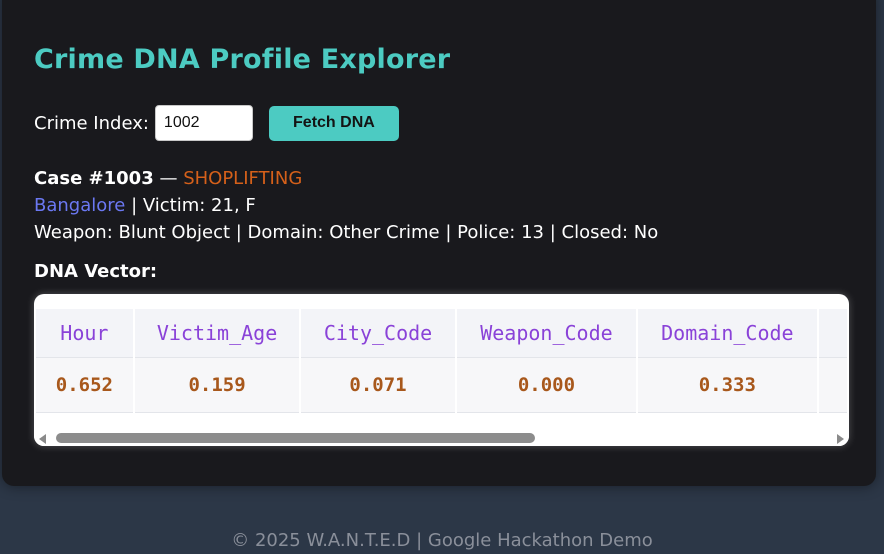 The image size is (884, 554). I want to click on value-weapon-code: 0.000, so click(546, 385).